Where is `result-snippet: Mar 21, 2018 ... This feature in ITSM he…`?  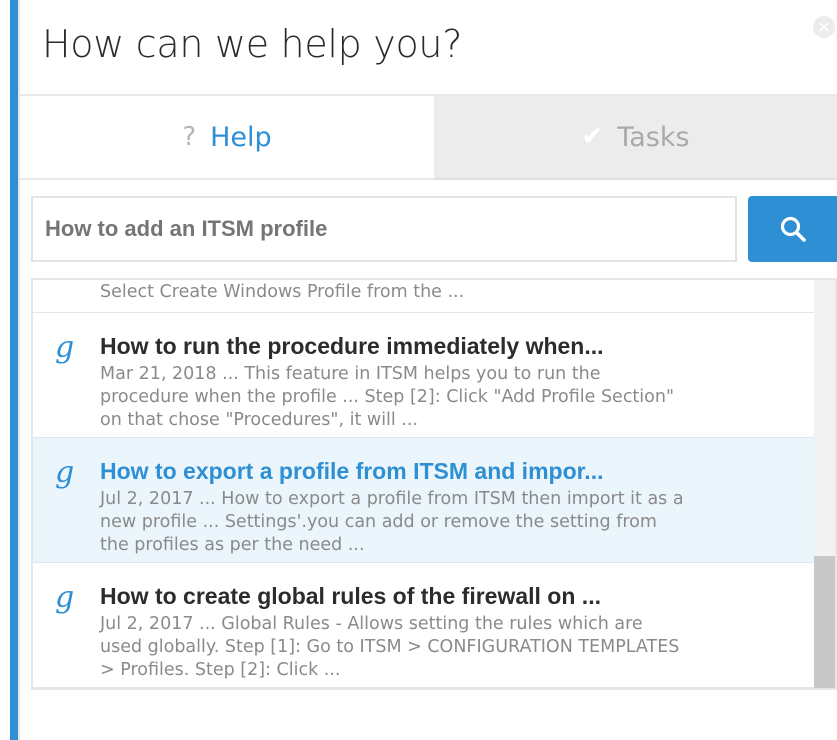
result-snippet: Mar 21, 2018 ... This feature in ITSM he… is located at coordinates (387, 397).